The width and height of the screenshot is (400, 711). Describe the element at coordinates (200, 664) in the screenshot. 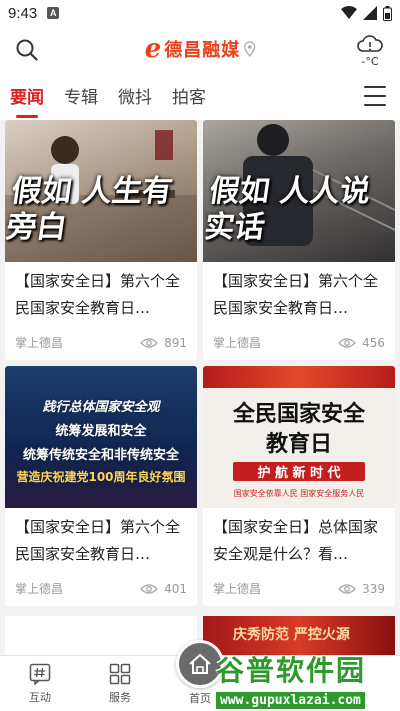

I see `home-icon` at that location.